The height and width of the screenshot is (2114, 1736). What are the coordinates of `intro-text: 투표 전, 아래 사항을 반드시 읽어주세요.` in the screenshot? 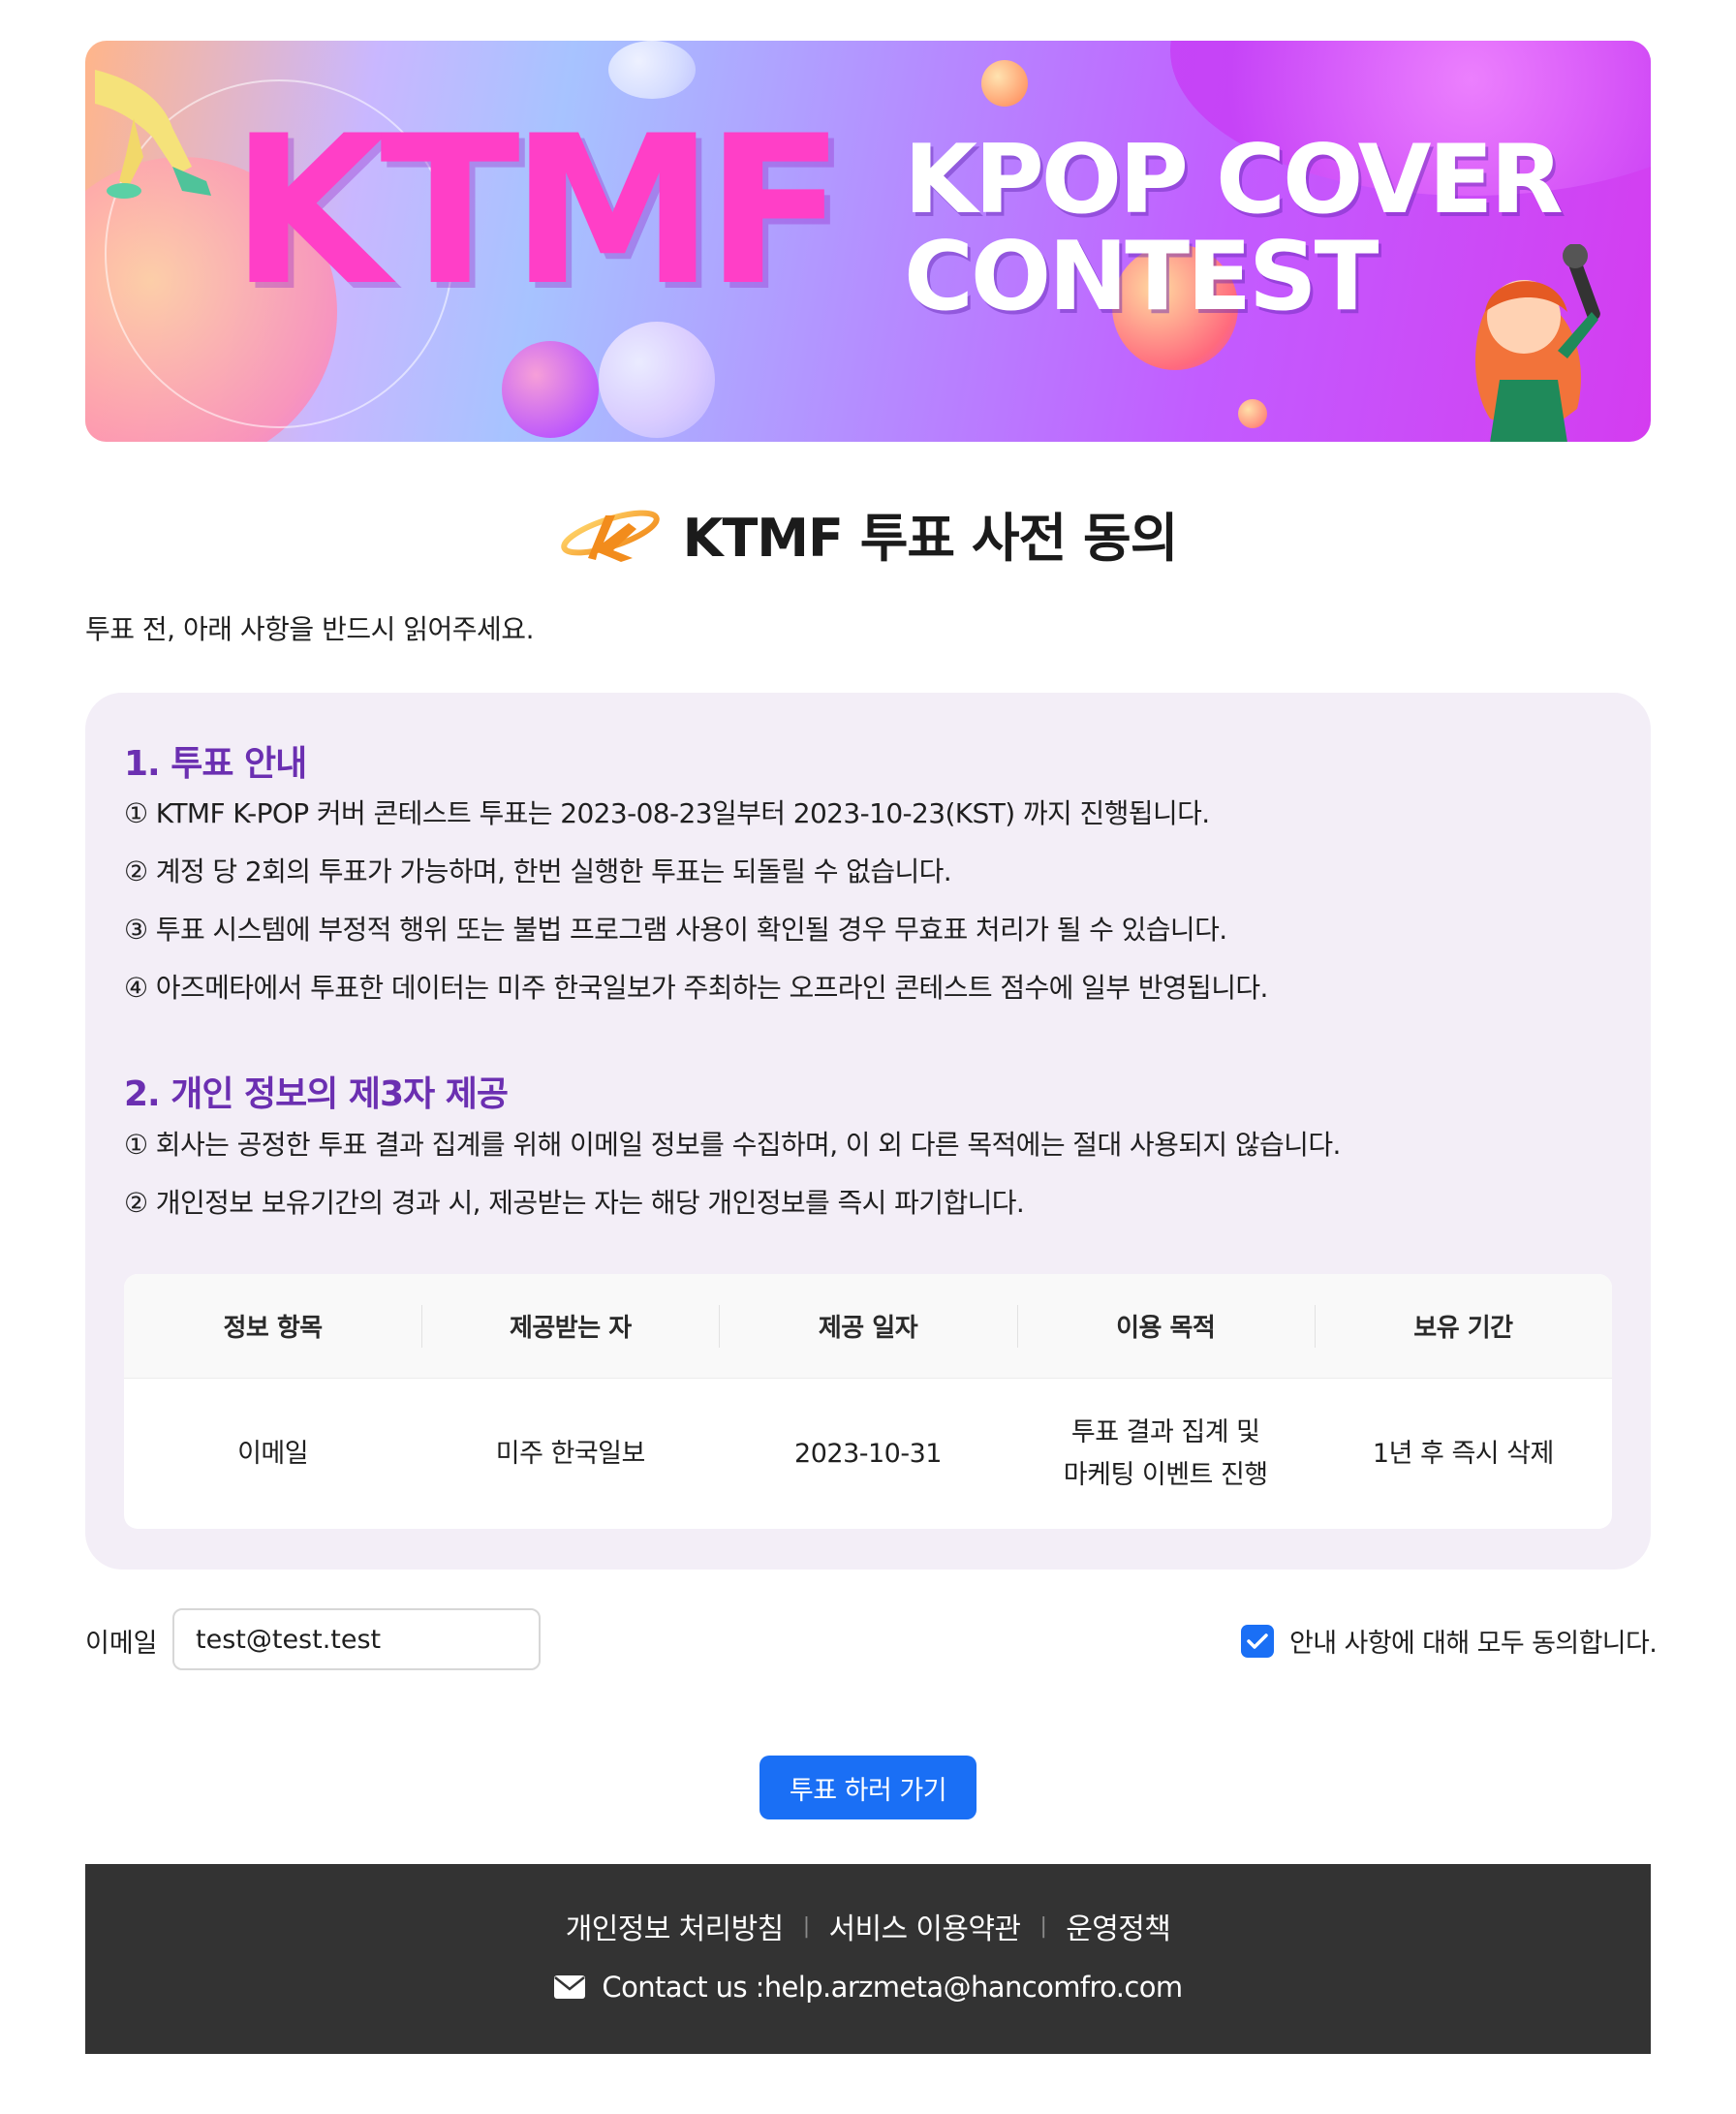 It's located at (309, 629).